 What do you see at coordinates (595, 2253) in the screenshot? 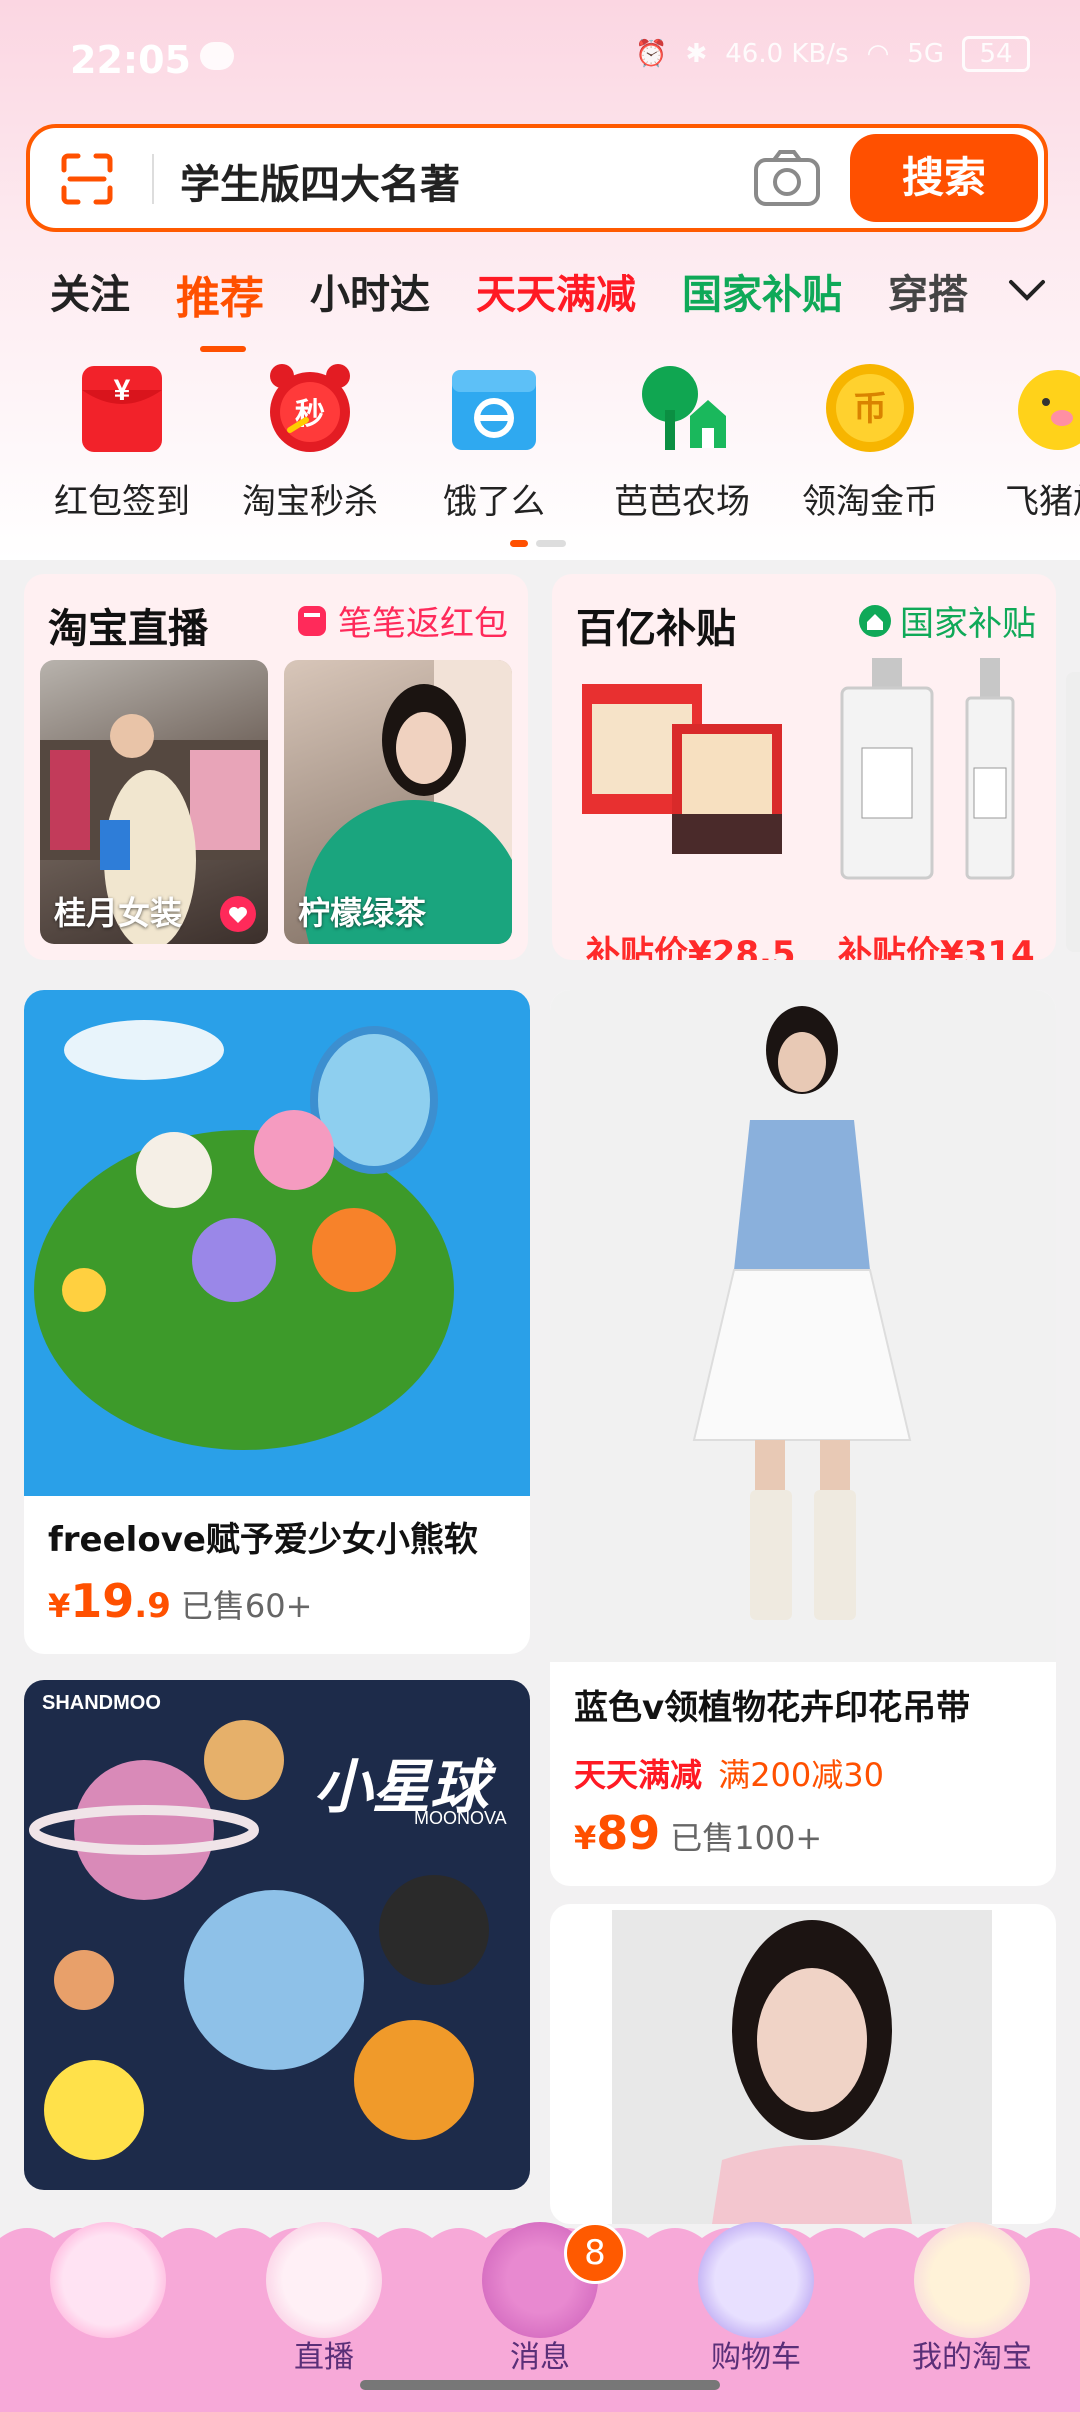
I see `message-count-badge: 8` at bounding box center [595, 2253].